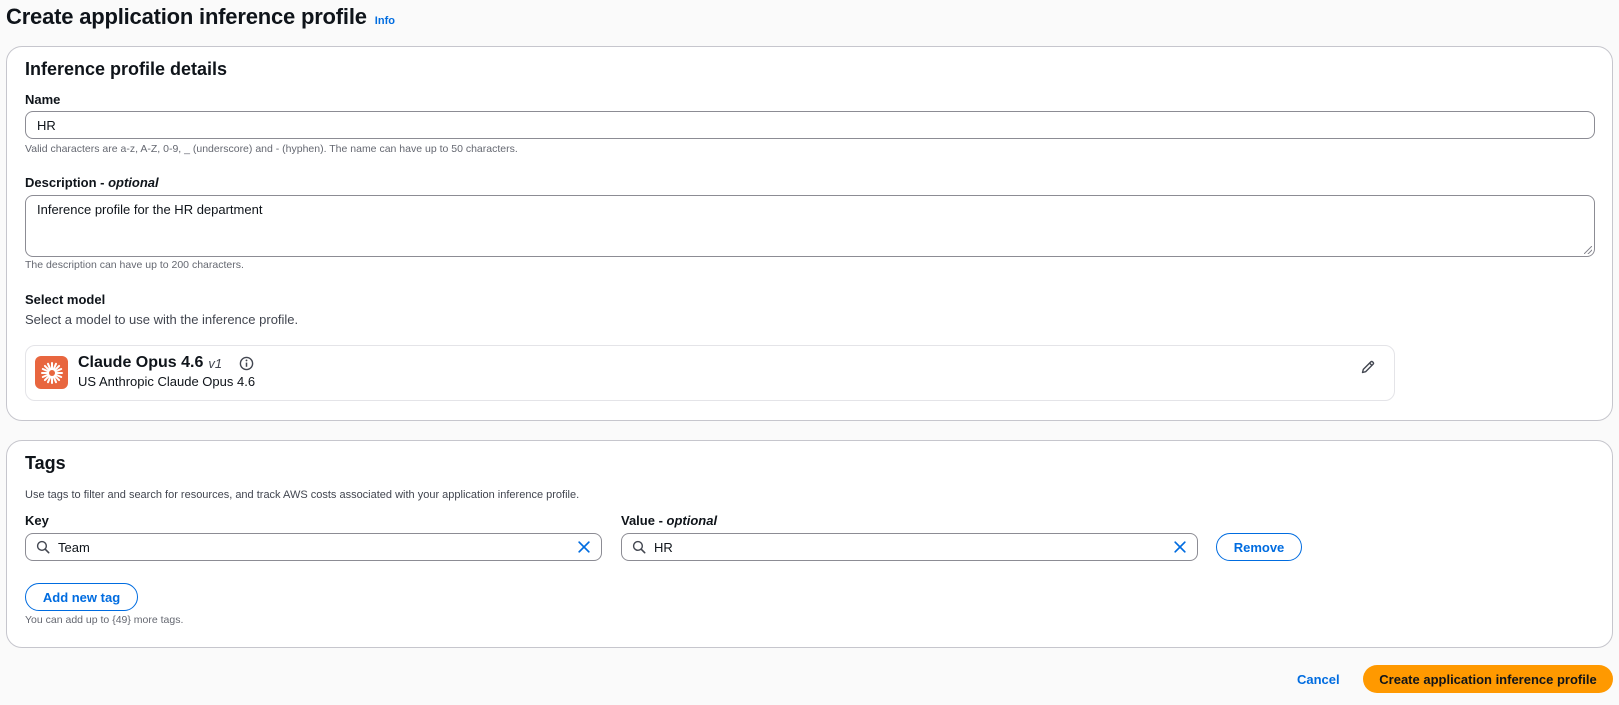  What do you see at coordinates (1368, 369) in the screenshot?
I see `pencil-edit-icon` at bounding box center [1368, 369].